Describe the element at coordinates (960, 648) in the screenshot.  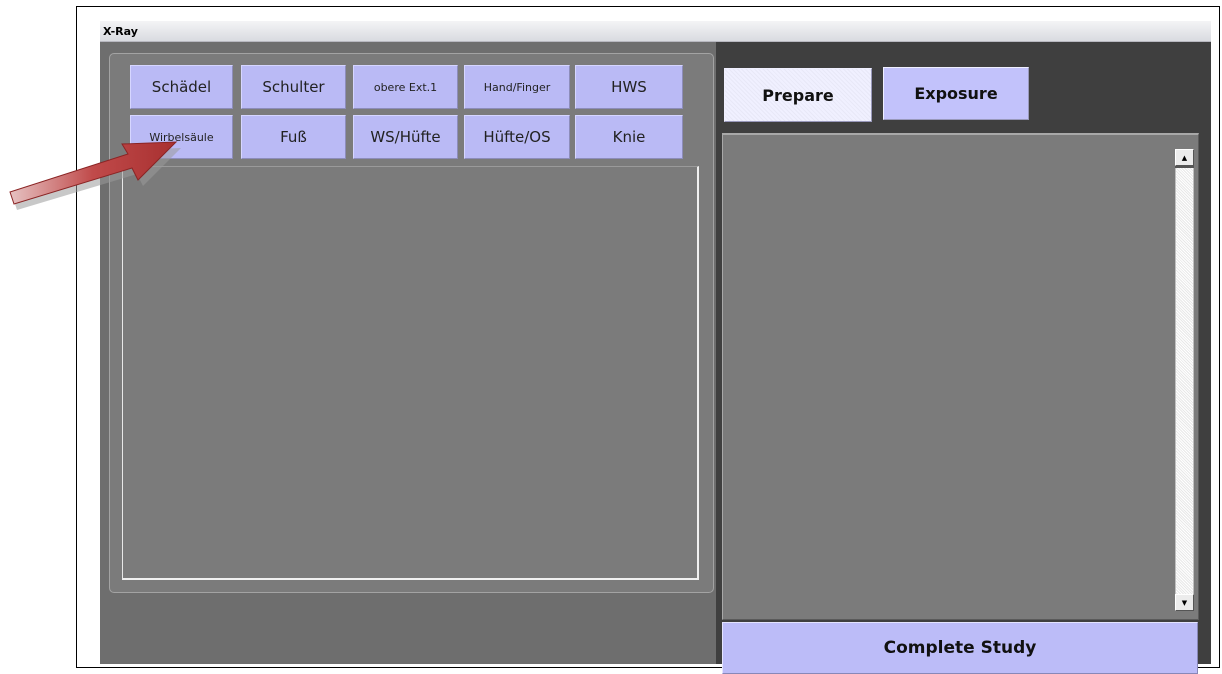
I see `complete-study-button: Complete Study` at that location.